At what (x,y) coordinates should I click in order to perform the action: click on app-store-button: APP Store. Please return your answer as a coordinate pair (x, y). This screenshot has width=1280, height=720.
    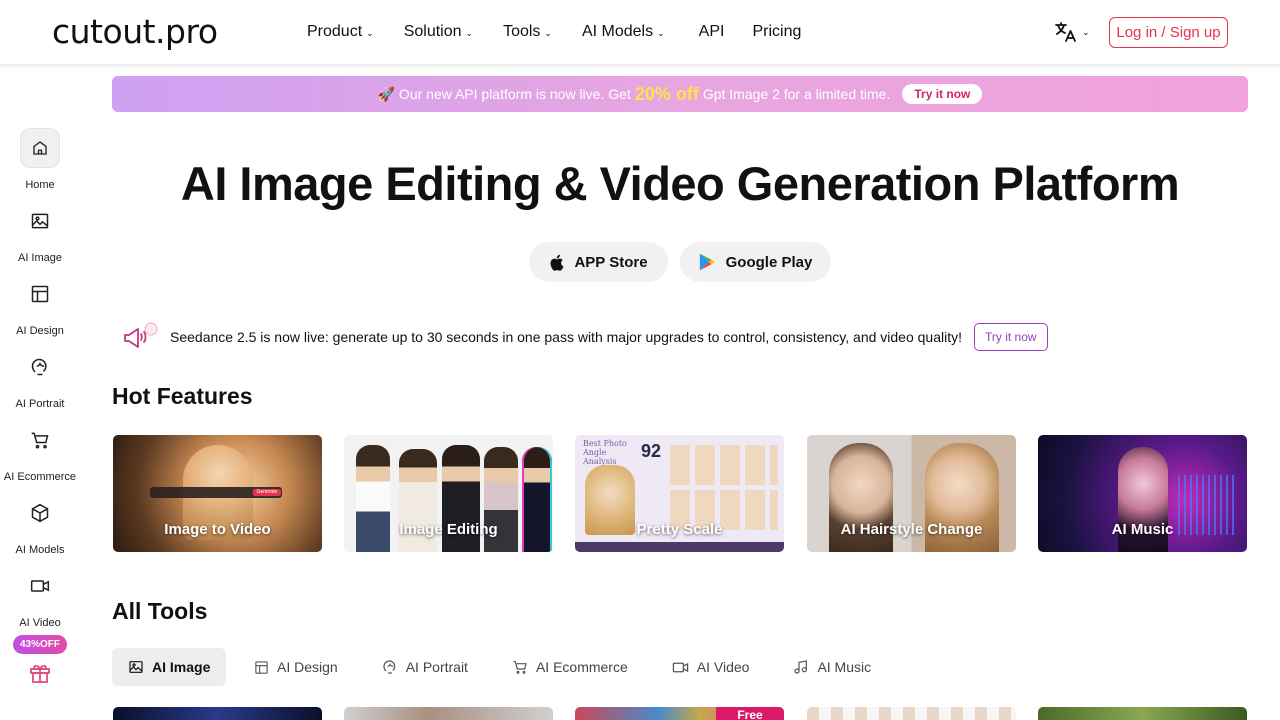
    Looking at the image, I should click on (598, 262).